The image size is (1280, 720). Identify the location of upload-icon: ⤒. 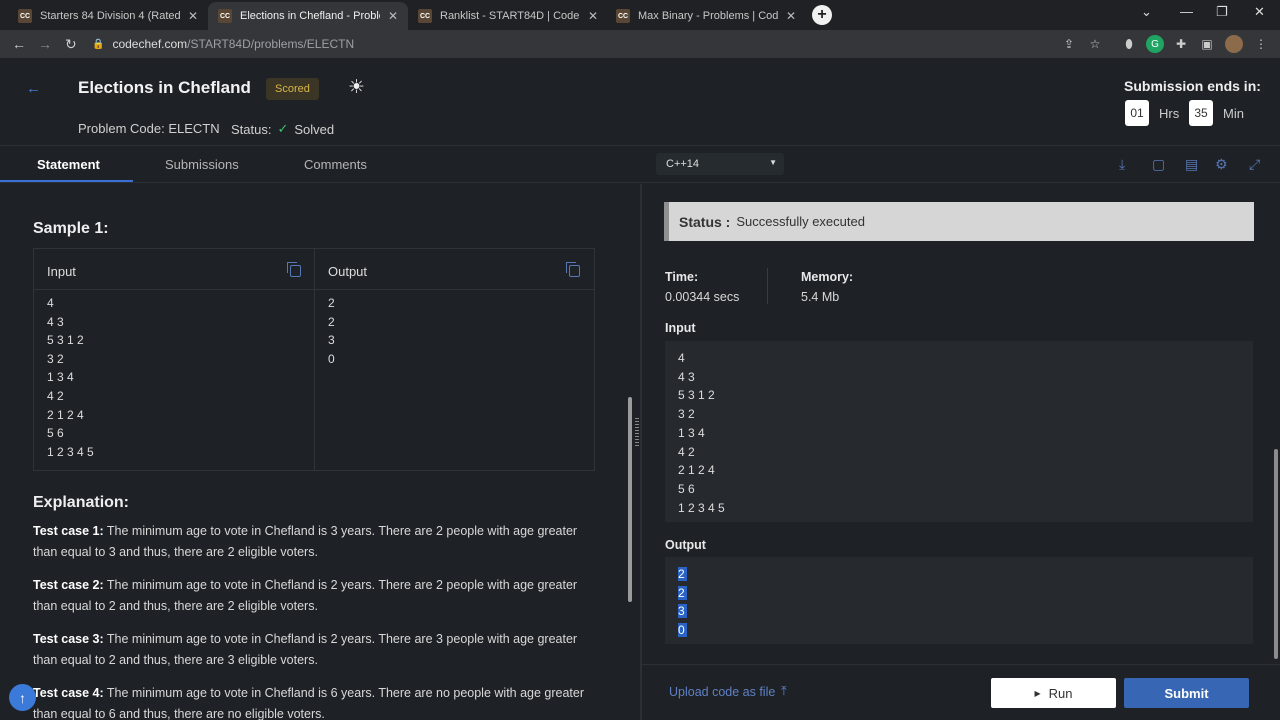
(784, 691).